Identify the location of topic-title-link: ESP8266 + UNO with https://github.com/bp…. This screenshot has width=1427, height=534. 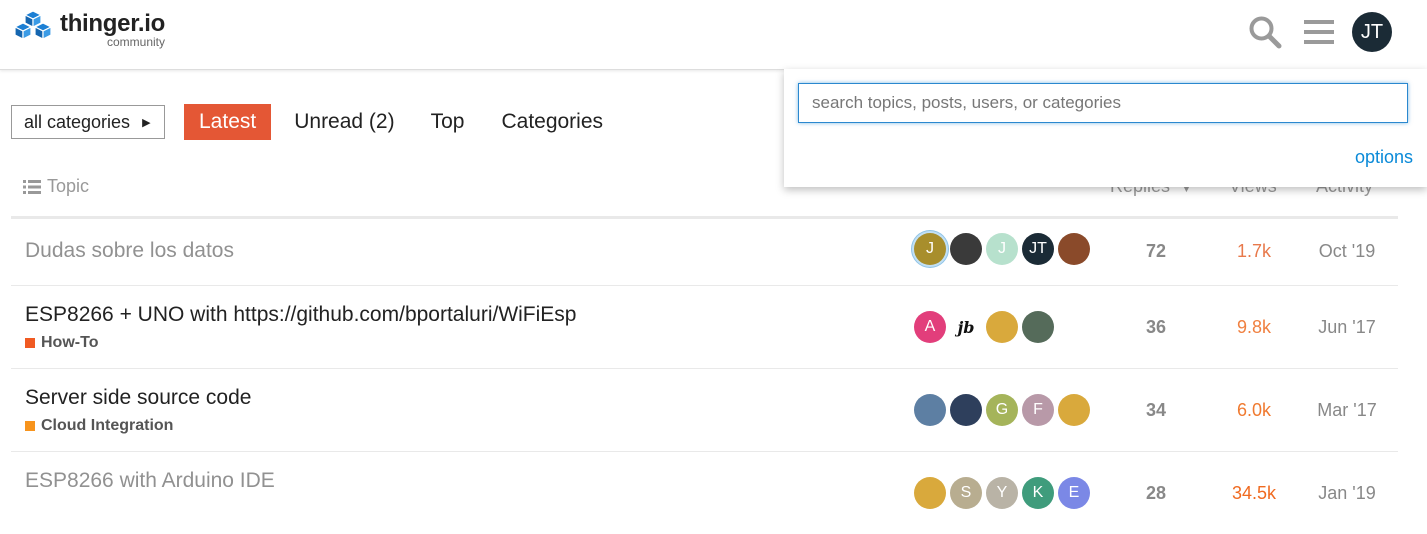
(301, 315).